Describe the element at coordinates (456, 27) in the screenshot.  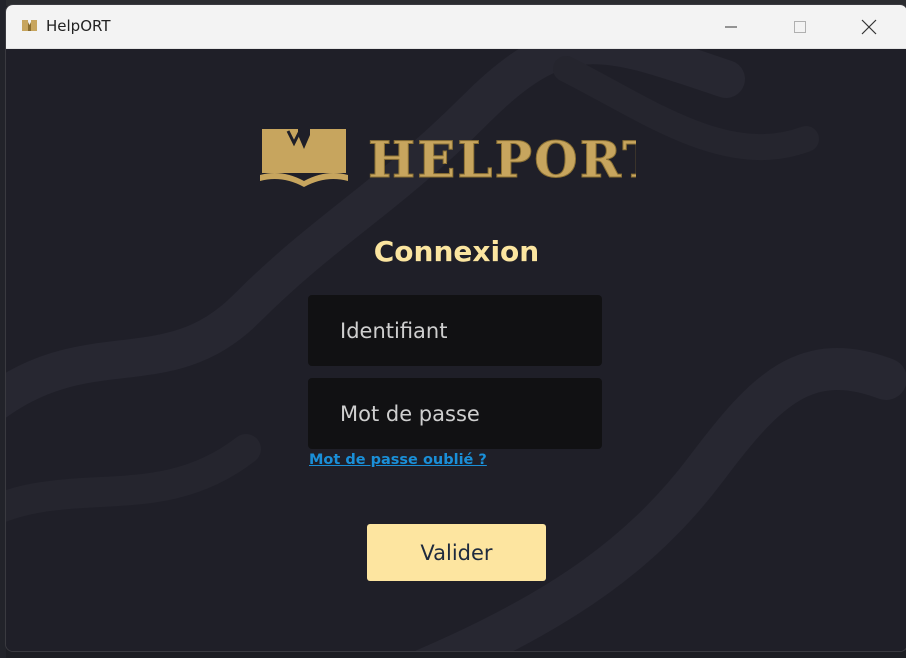
I see `title-bar: HelpORT` at that location.